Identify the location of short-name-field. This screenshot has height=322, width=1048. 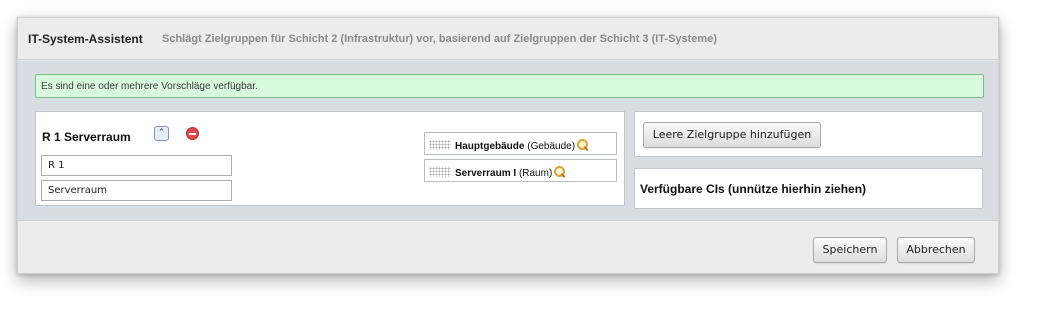
(136, 165).